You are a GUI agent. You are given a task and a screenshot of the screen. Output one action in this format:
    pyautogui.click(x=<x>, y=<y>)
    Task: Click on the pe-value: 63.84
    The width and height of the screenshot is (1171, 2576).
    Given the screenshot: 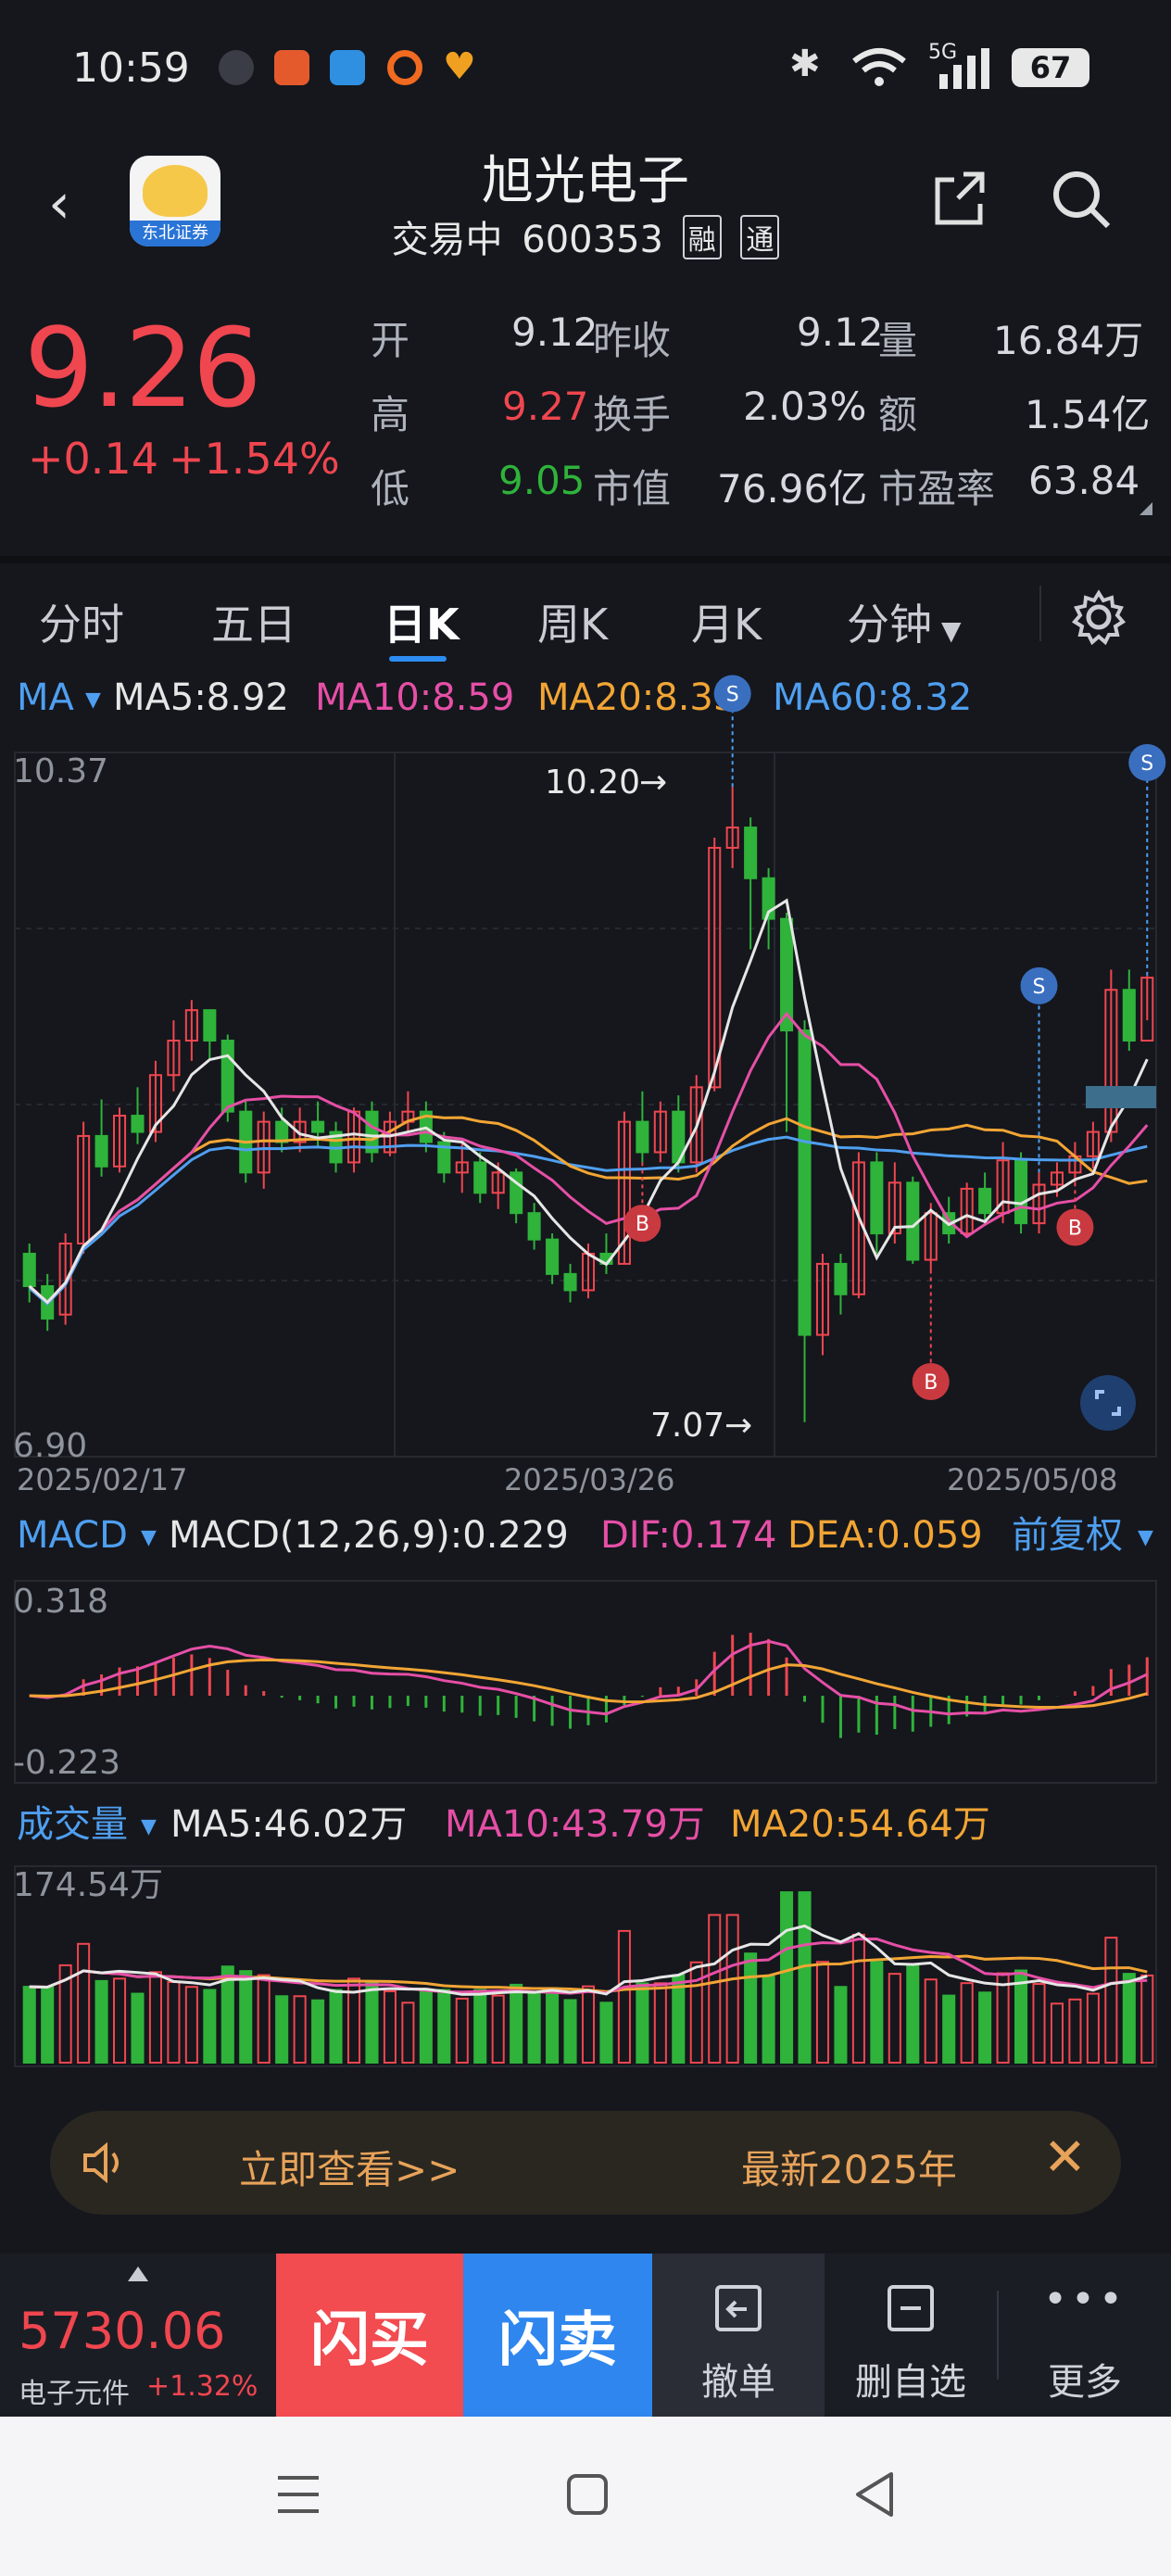 What is the action you would take?
    pyautogui.click(x=1084, y=481)
    